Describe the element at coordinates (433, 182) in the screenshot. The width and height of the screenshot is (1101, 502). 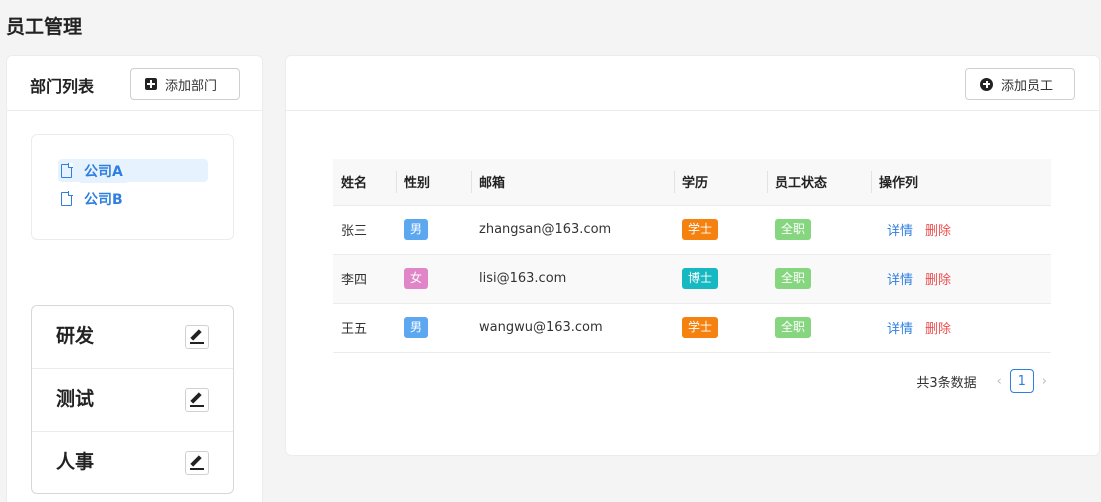
I see `column-header-gender: 性别` at that location.